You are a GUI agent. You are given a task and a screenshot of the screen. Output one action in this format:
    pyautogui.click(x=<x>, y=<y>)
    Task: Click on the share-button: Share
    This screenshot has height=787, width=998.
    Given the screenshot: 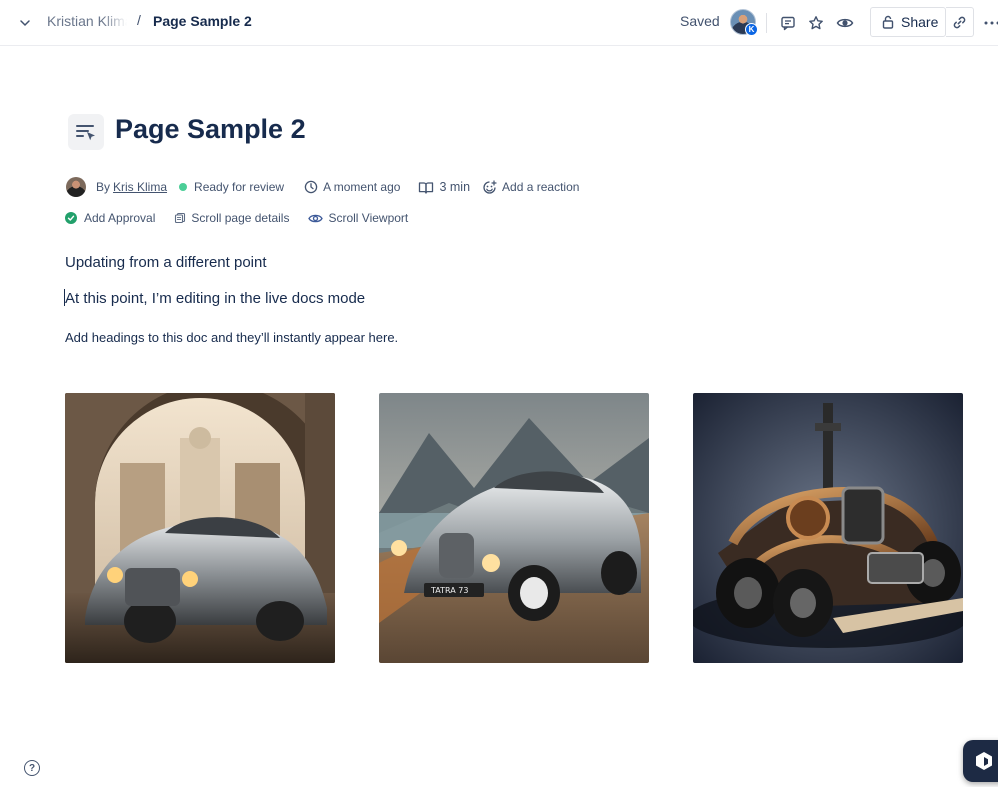 What is the action you would take?
    pyautogui.click(x=908, y=22)
    